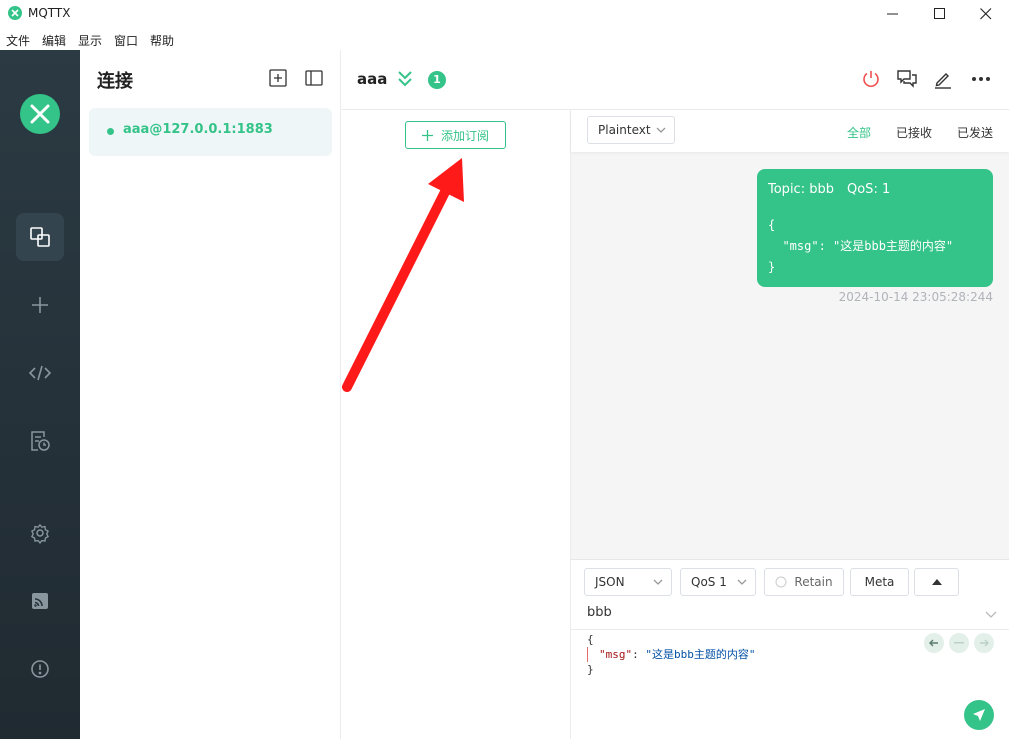 The height and width of the screenshot is (739, 1009). Describe the element at coordinates (405, 81) in the screenshot. I see `double-chevron-down-icon` at that location.